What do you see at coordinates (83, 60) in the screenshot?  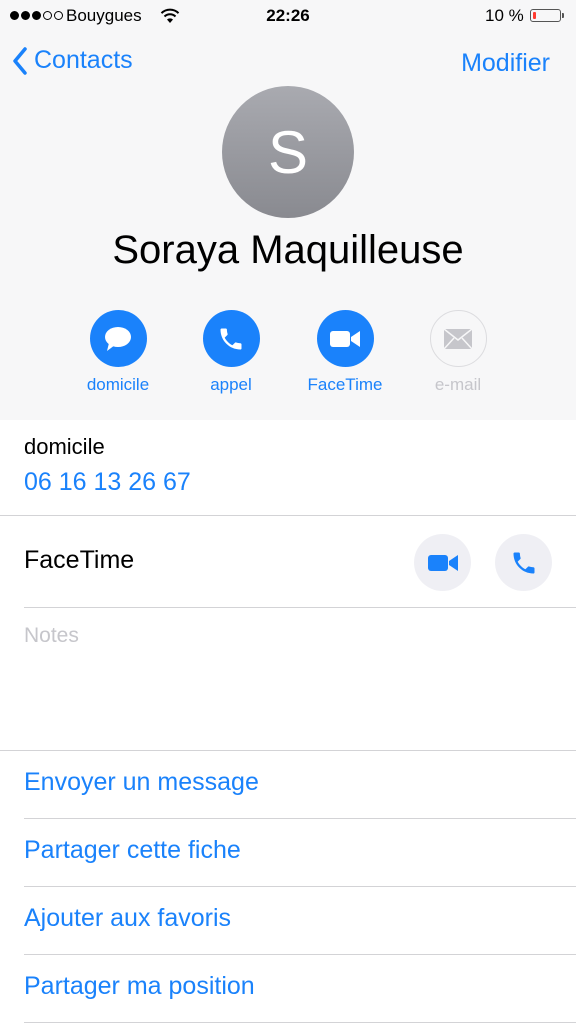 I see `back-label: Contacts` at bounding box center [83, 60].